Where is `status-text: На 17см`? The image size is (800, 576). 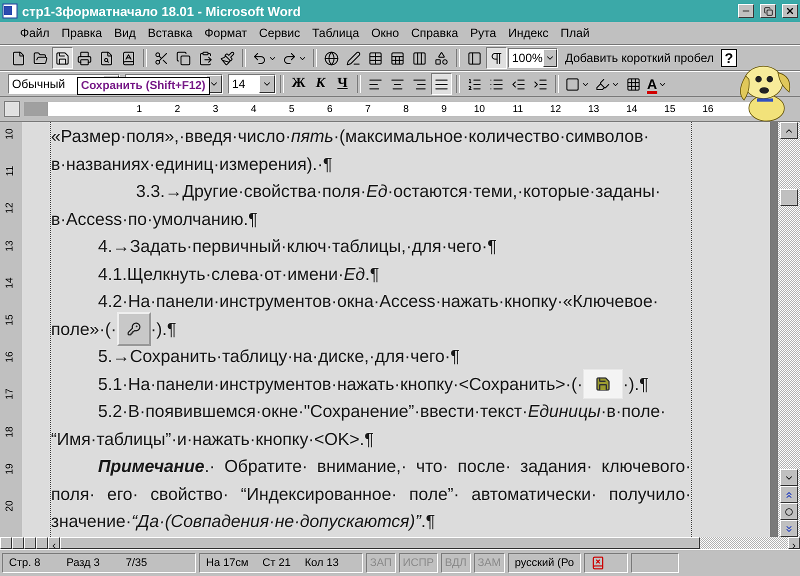 status-text: На 17см is located at coordinates (227, 563).